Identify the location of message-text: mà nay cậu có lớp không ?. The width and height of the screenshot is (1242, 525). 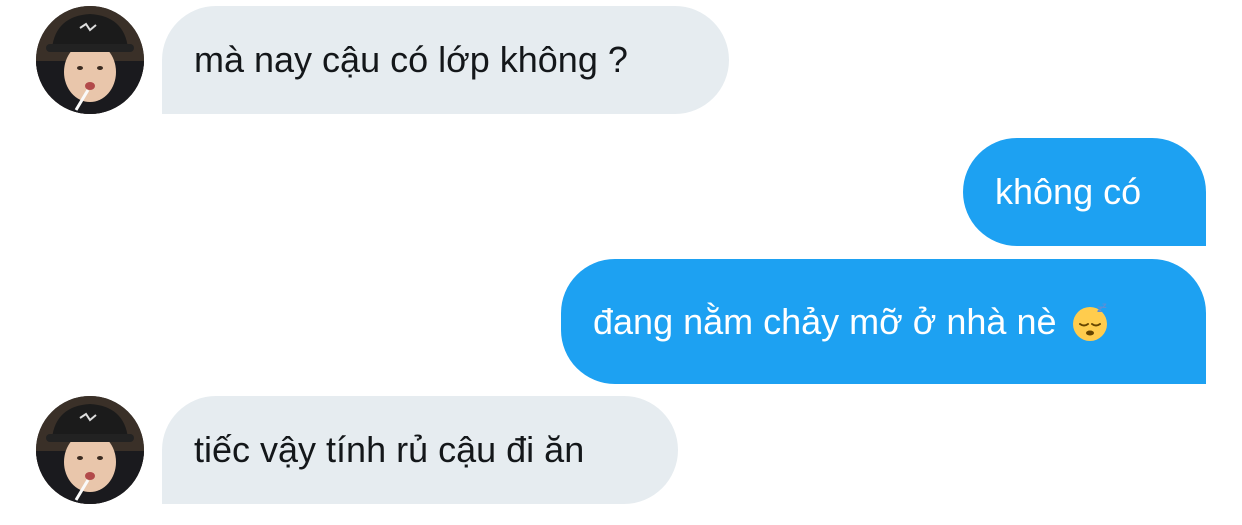
(411, 59).